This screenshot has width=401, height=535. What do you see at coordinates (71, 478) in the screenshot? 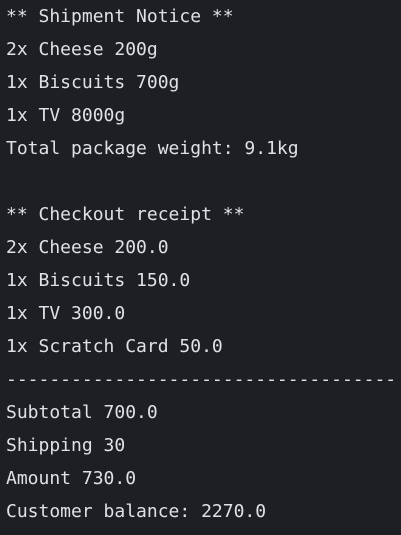
I see `amount-line: Amount 730.0` at bounding box center [71, 478].